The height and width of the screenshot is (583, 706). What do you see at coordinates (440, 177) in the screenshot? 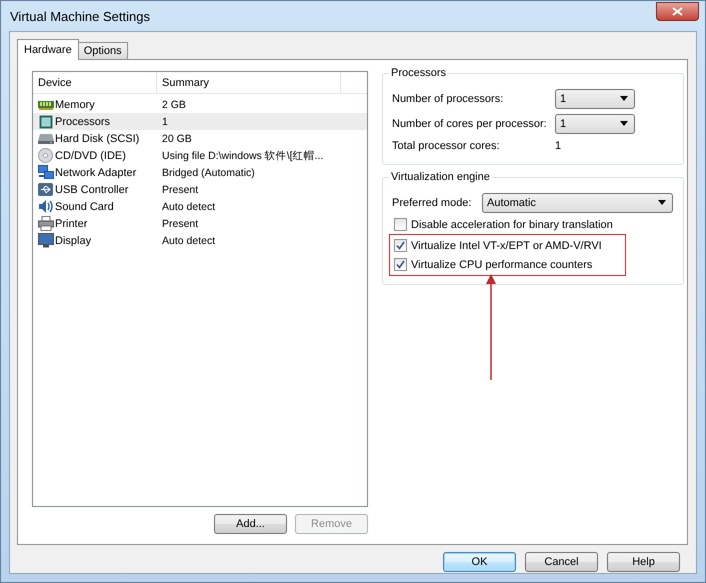
I see `group-title: Virtualization engine` at bounding box center [440, 177].